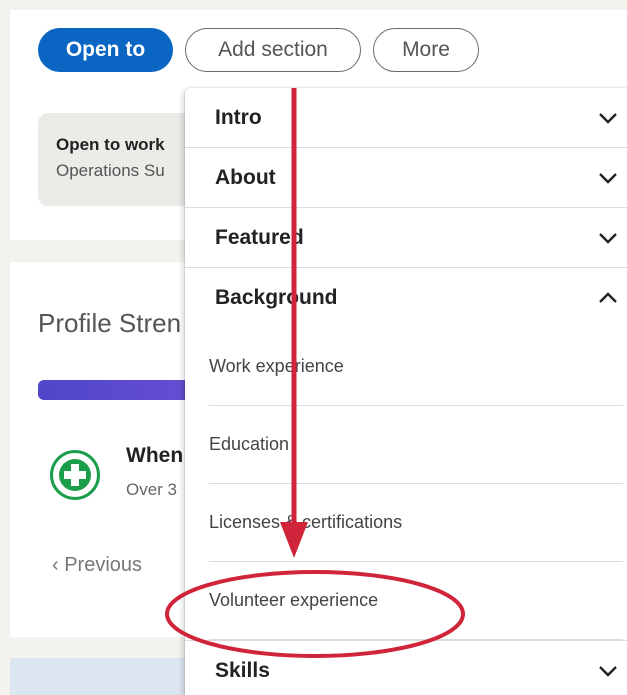 The image size is (627, 695). What do you see at coordinates (406, 667) in the screenshot?
I see `menu-section-skills: Skills` at bounding box center [406, 667].